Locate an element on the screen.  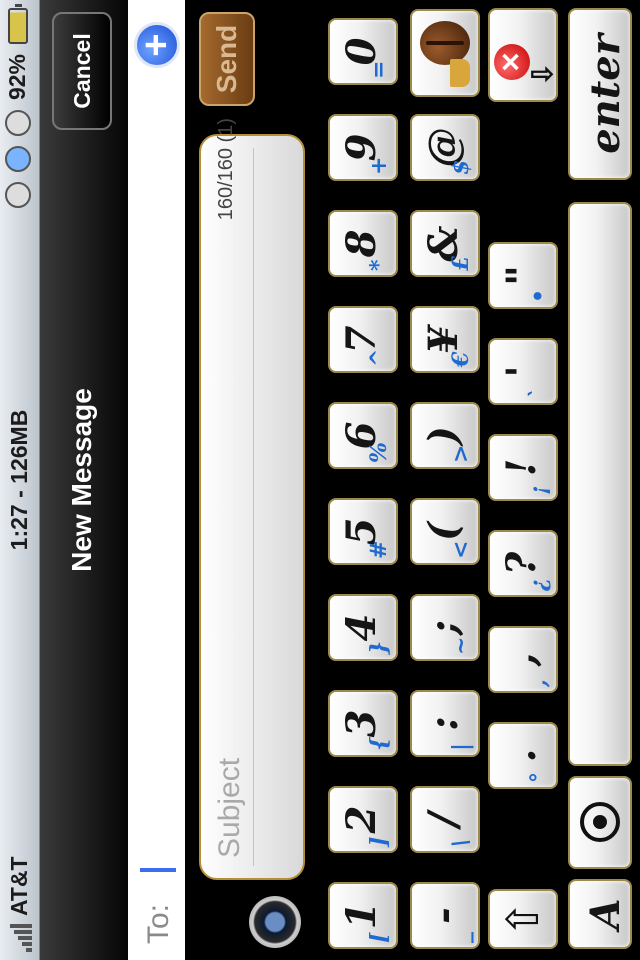
key: & £ is located at coordinates (445, 243).